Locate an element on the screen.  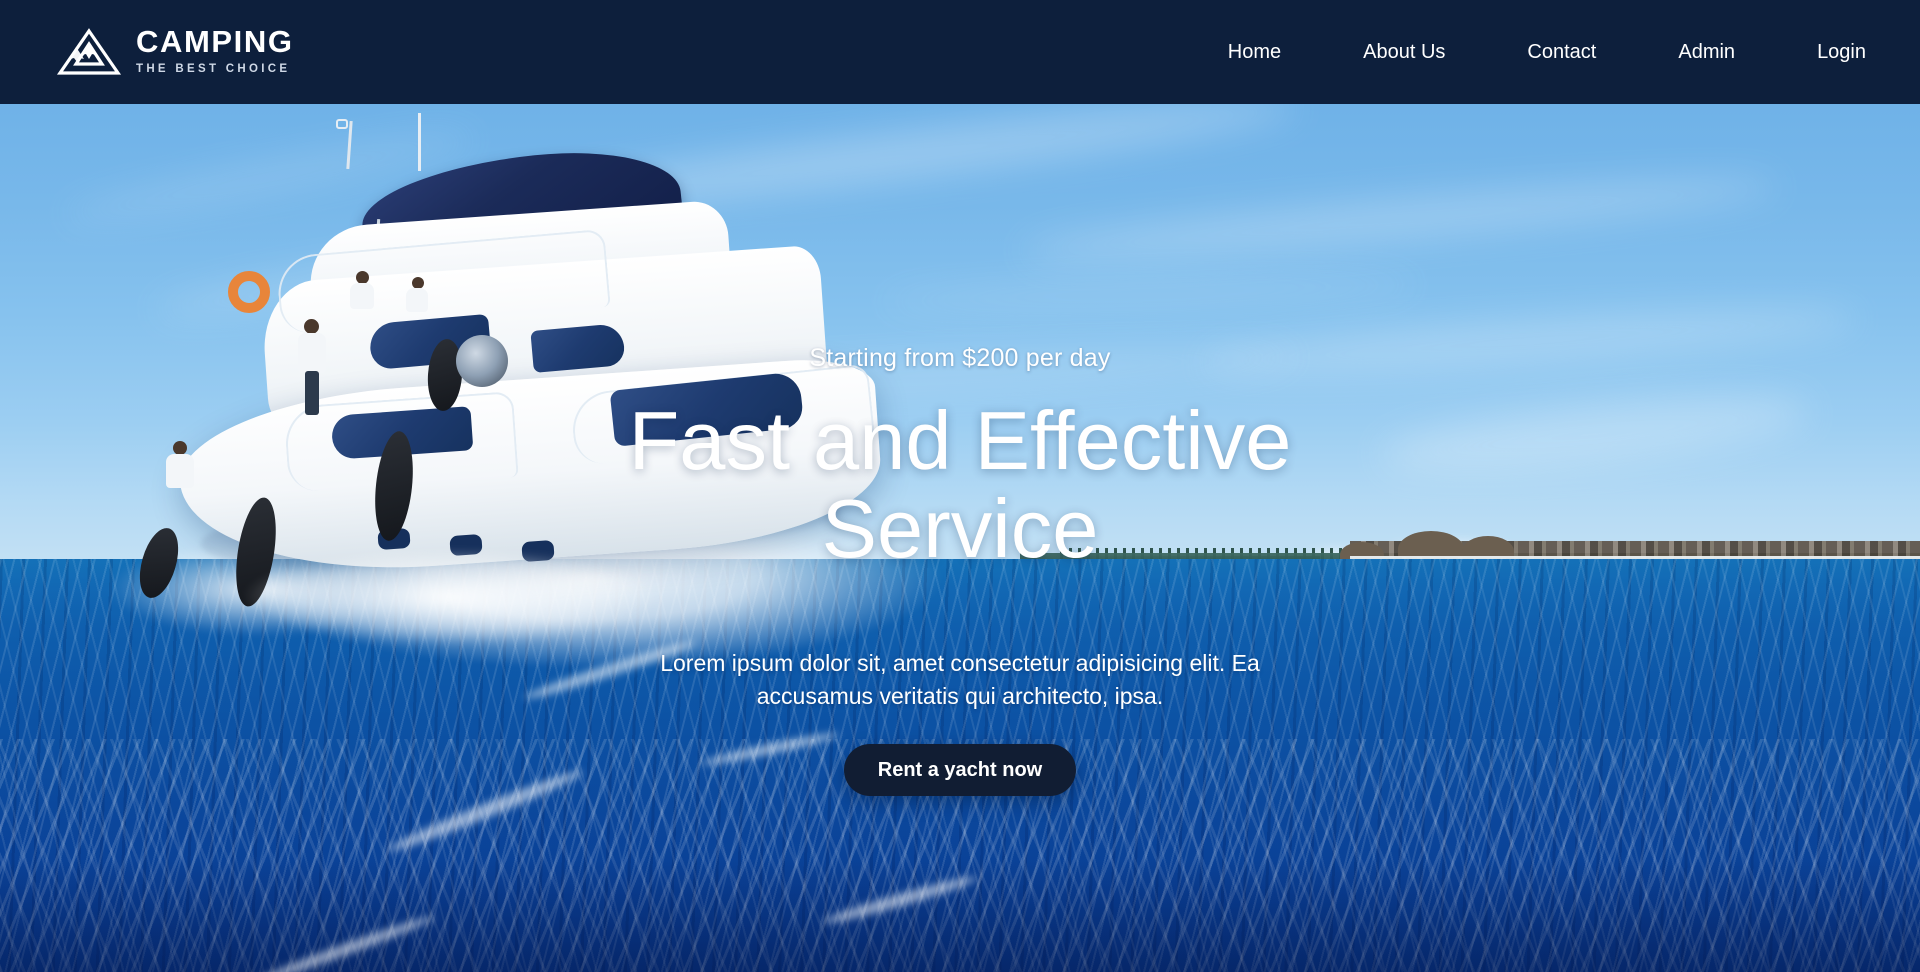
hero-title: Fast and Effective Service is located at coordinates (960, 484).